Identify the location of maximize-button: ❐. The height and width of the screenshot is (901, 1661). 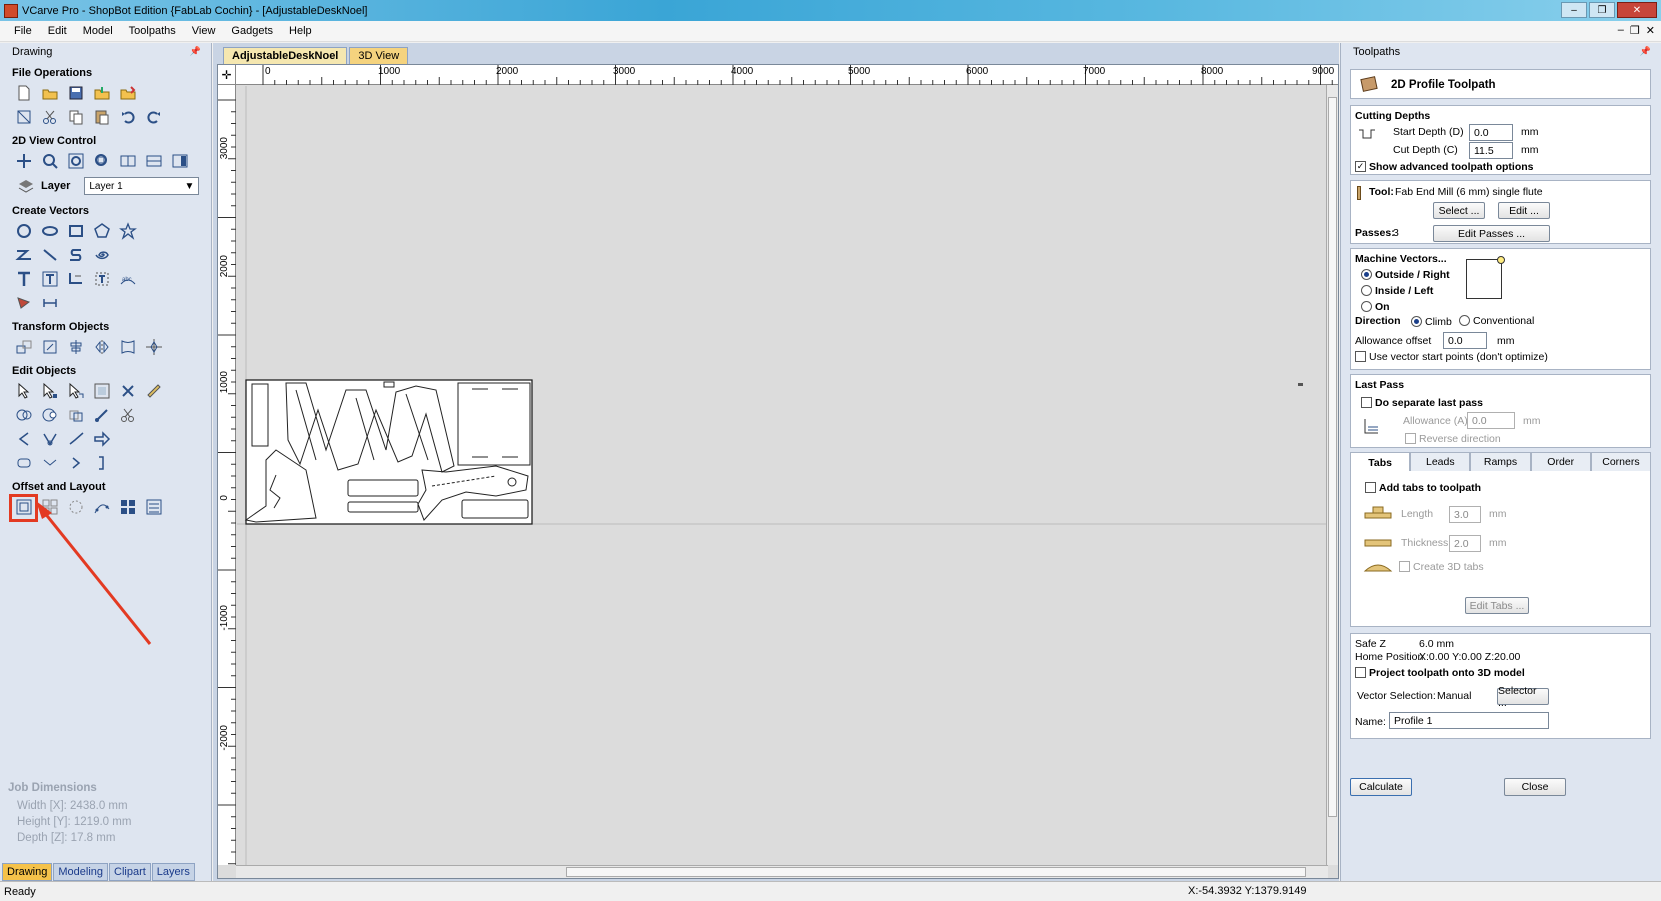
(1602, 10).